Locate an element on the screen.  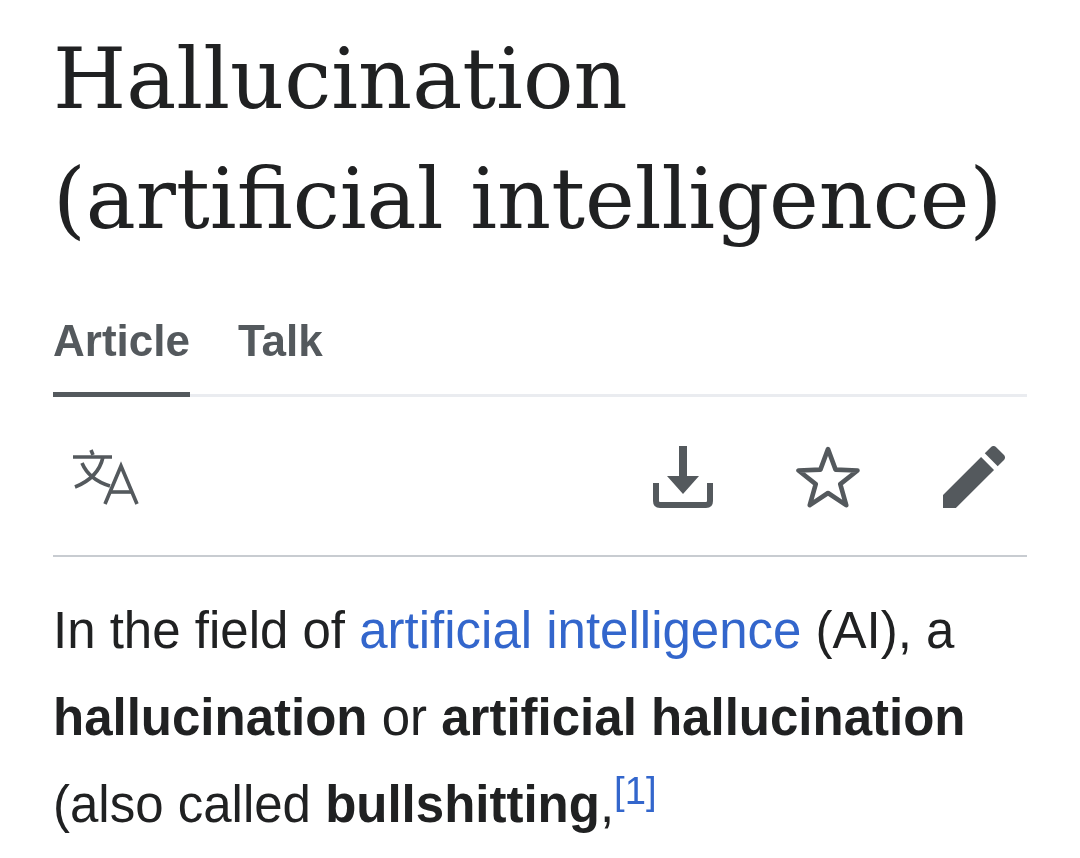
tab: Talk is located at coordinates (280, 356).